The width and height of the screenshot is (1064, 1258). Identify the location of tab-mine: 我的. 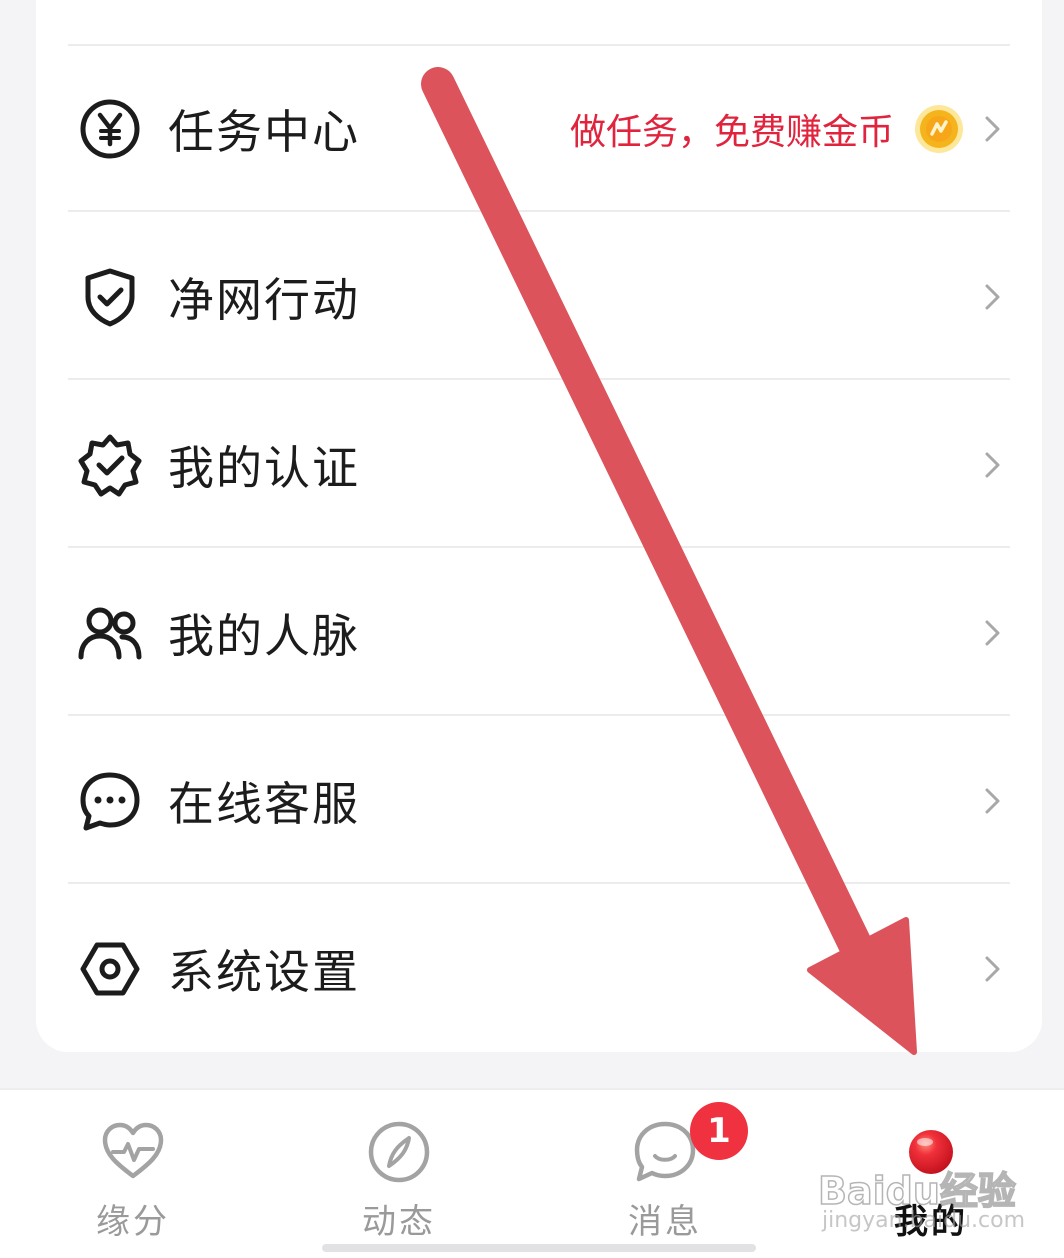
(931, 1174).